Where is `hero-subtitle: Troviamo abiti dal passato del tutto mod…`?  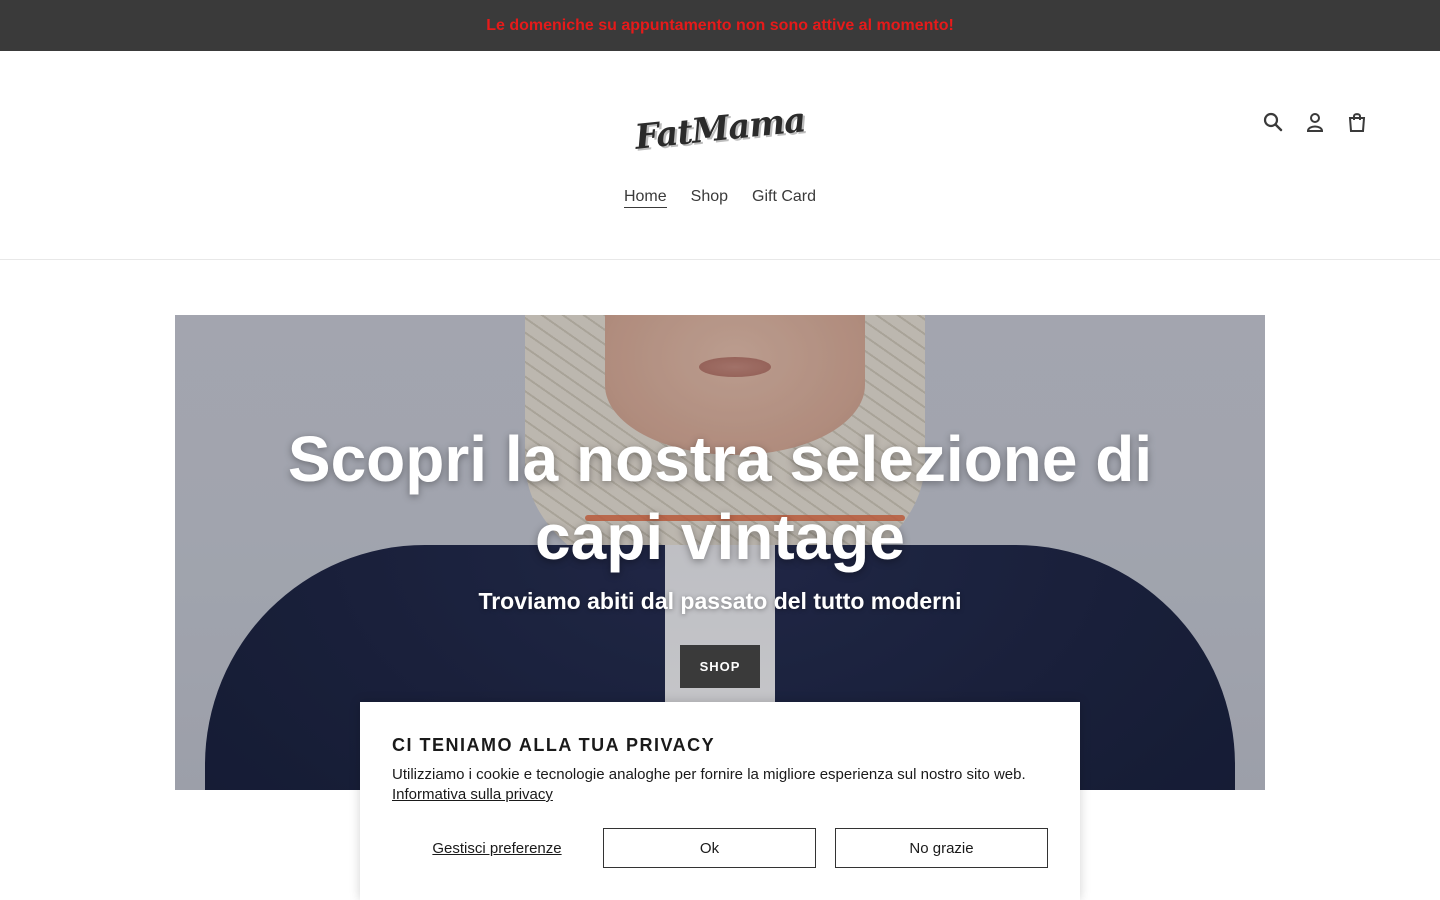
hero-subtitle: Troviamo abiti dal passato del tutto mod… is located at coordinates (720, 601).